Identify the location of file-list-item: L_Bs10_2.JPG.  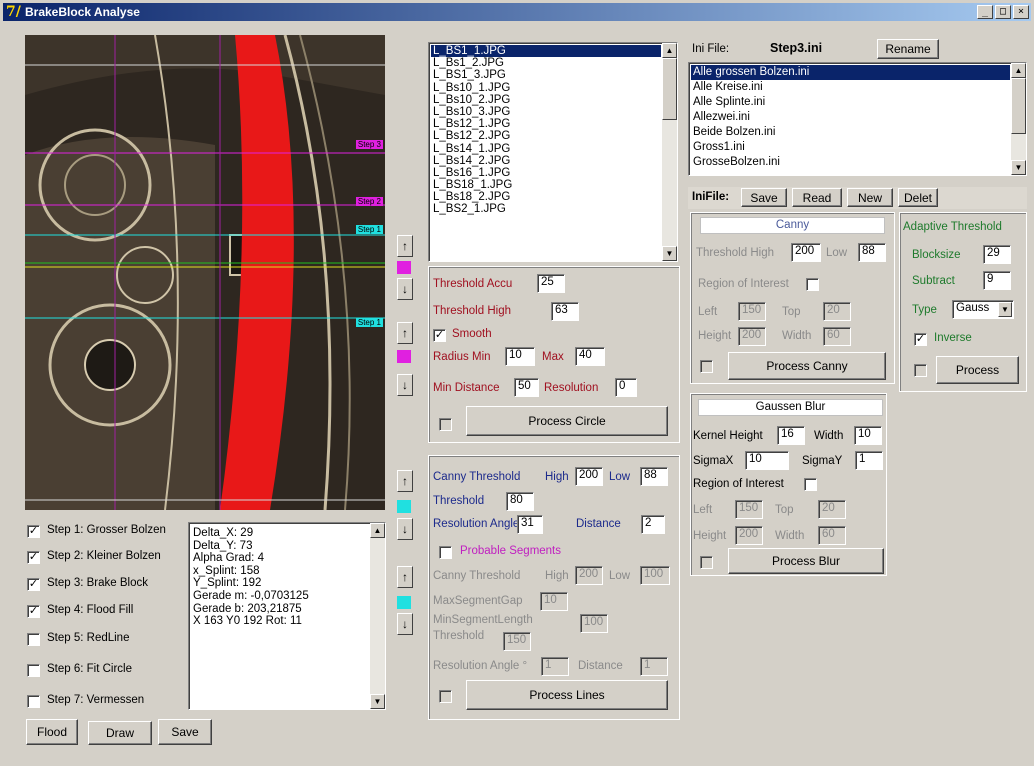
(546, 100).